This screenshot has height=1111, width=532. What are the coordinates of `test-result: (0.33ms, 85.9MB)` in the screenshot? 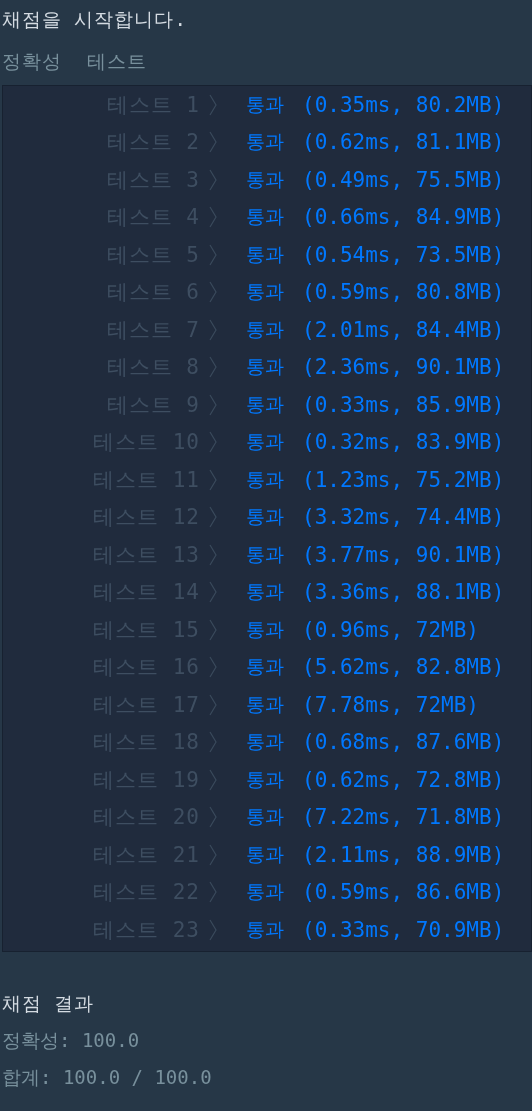 It's located at (404, 404).